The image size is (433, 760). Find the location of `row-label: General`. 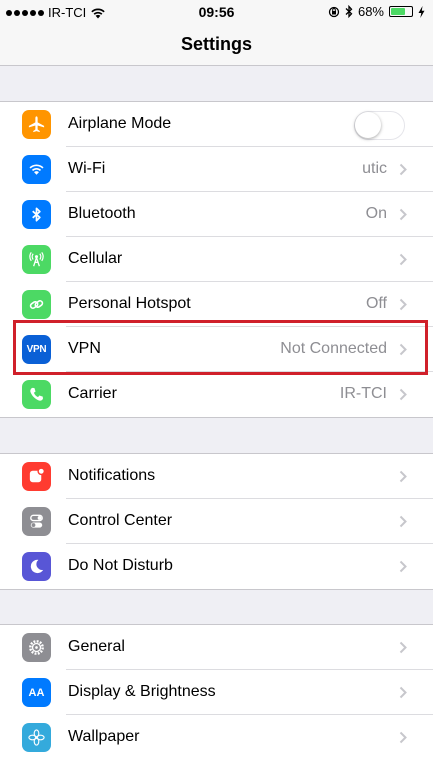

row-label: General is located at coordinates (96, 646).